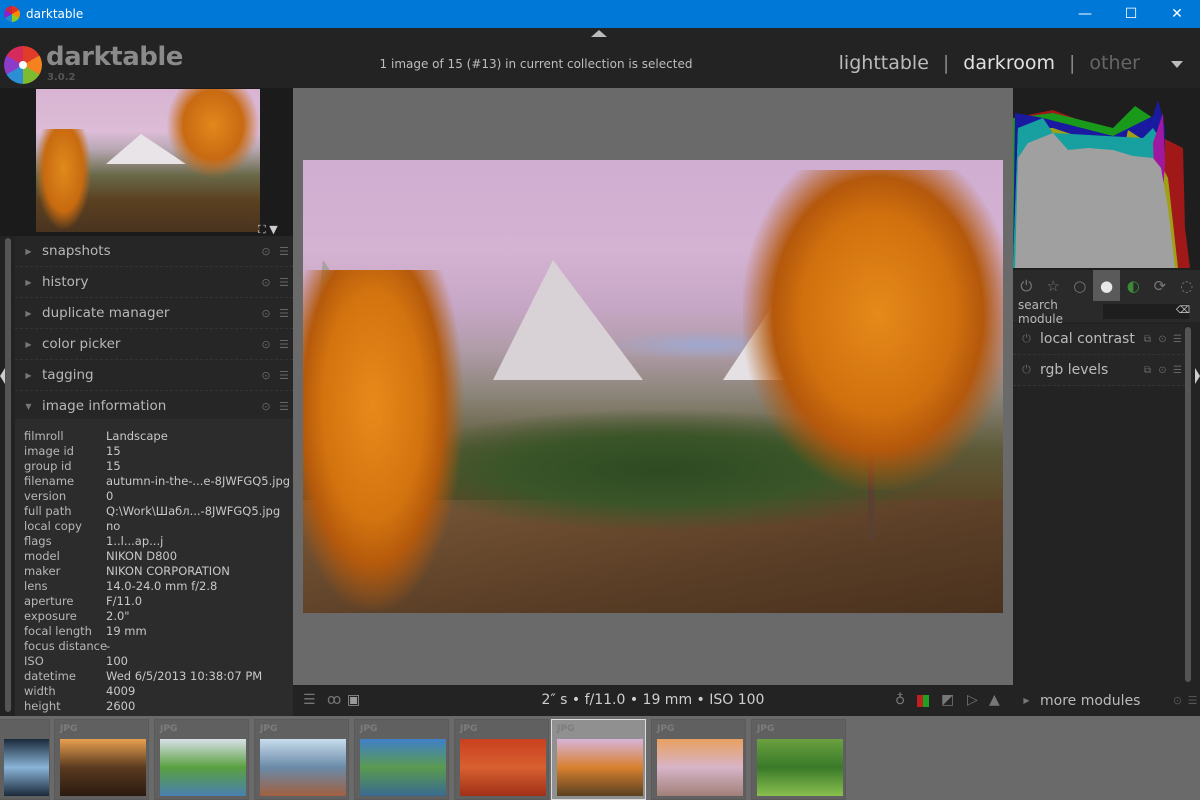  What do you see at coordinates (106, 313) in the screenshot?
I see `module-label: duplicate manager` at bounding box center [106, 313].